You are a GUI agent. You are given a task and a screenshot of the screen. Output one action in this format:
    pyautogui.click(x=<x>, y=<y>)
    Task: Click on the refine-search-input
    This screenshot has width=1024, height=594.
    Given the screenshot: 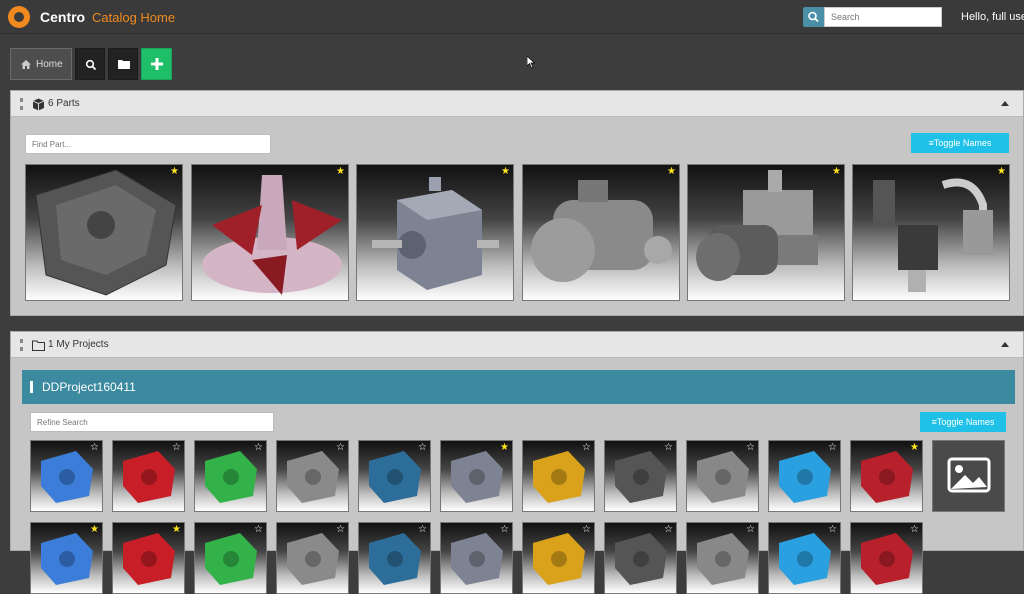 What is the action you would take?
    pyautogui.click(x=152, y=422)
    